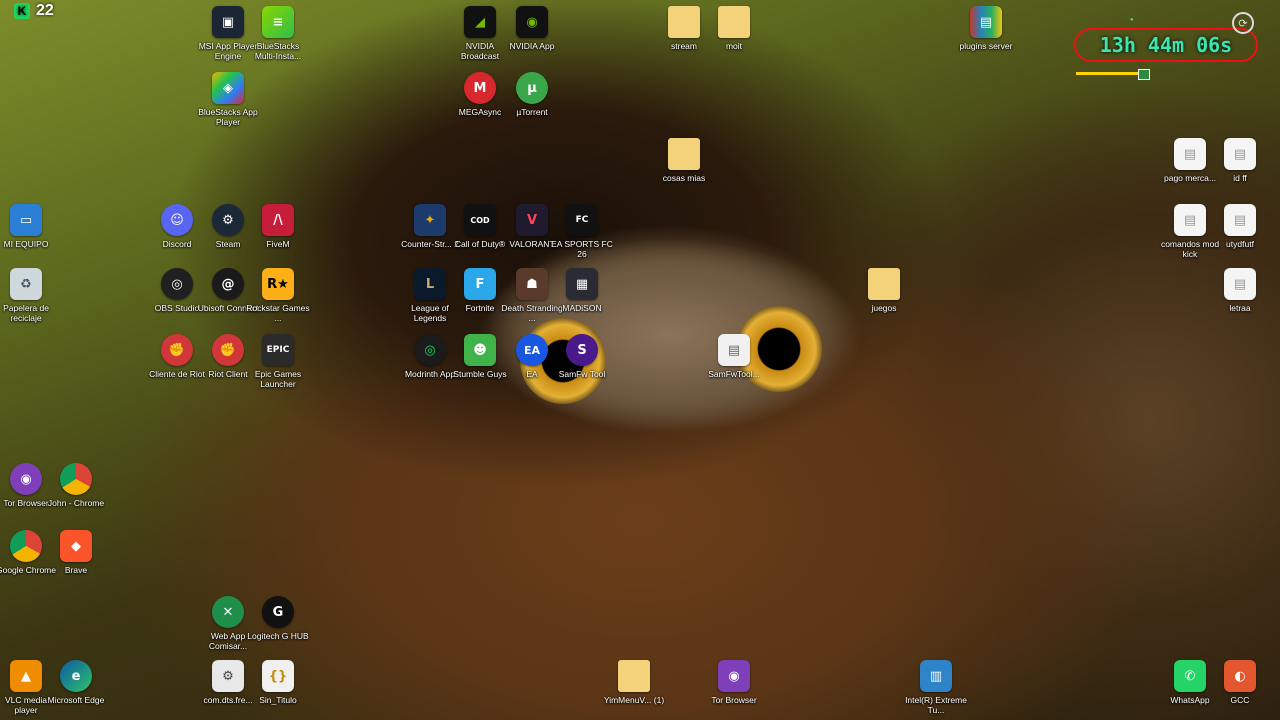  Describe the element at coordinates (480, 350) in the screenshot. I see `stumble-guys-icon: ☻` at that location.